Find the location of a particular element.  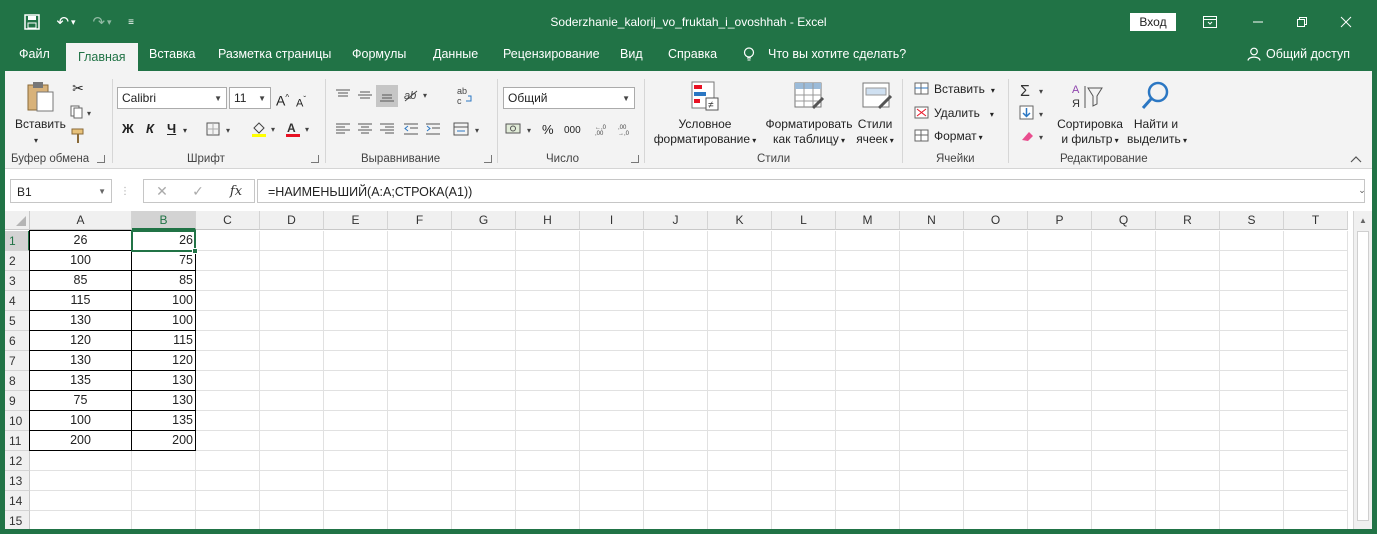

cell-f10 is located at coordinates (420, 421).